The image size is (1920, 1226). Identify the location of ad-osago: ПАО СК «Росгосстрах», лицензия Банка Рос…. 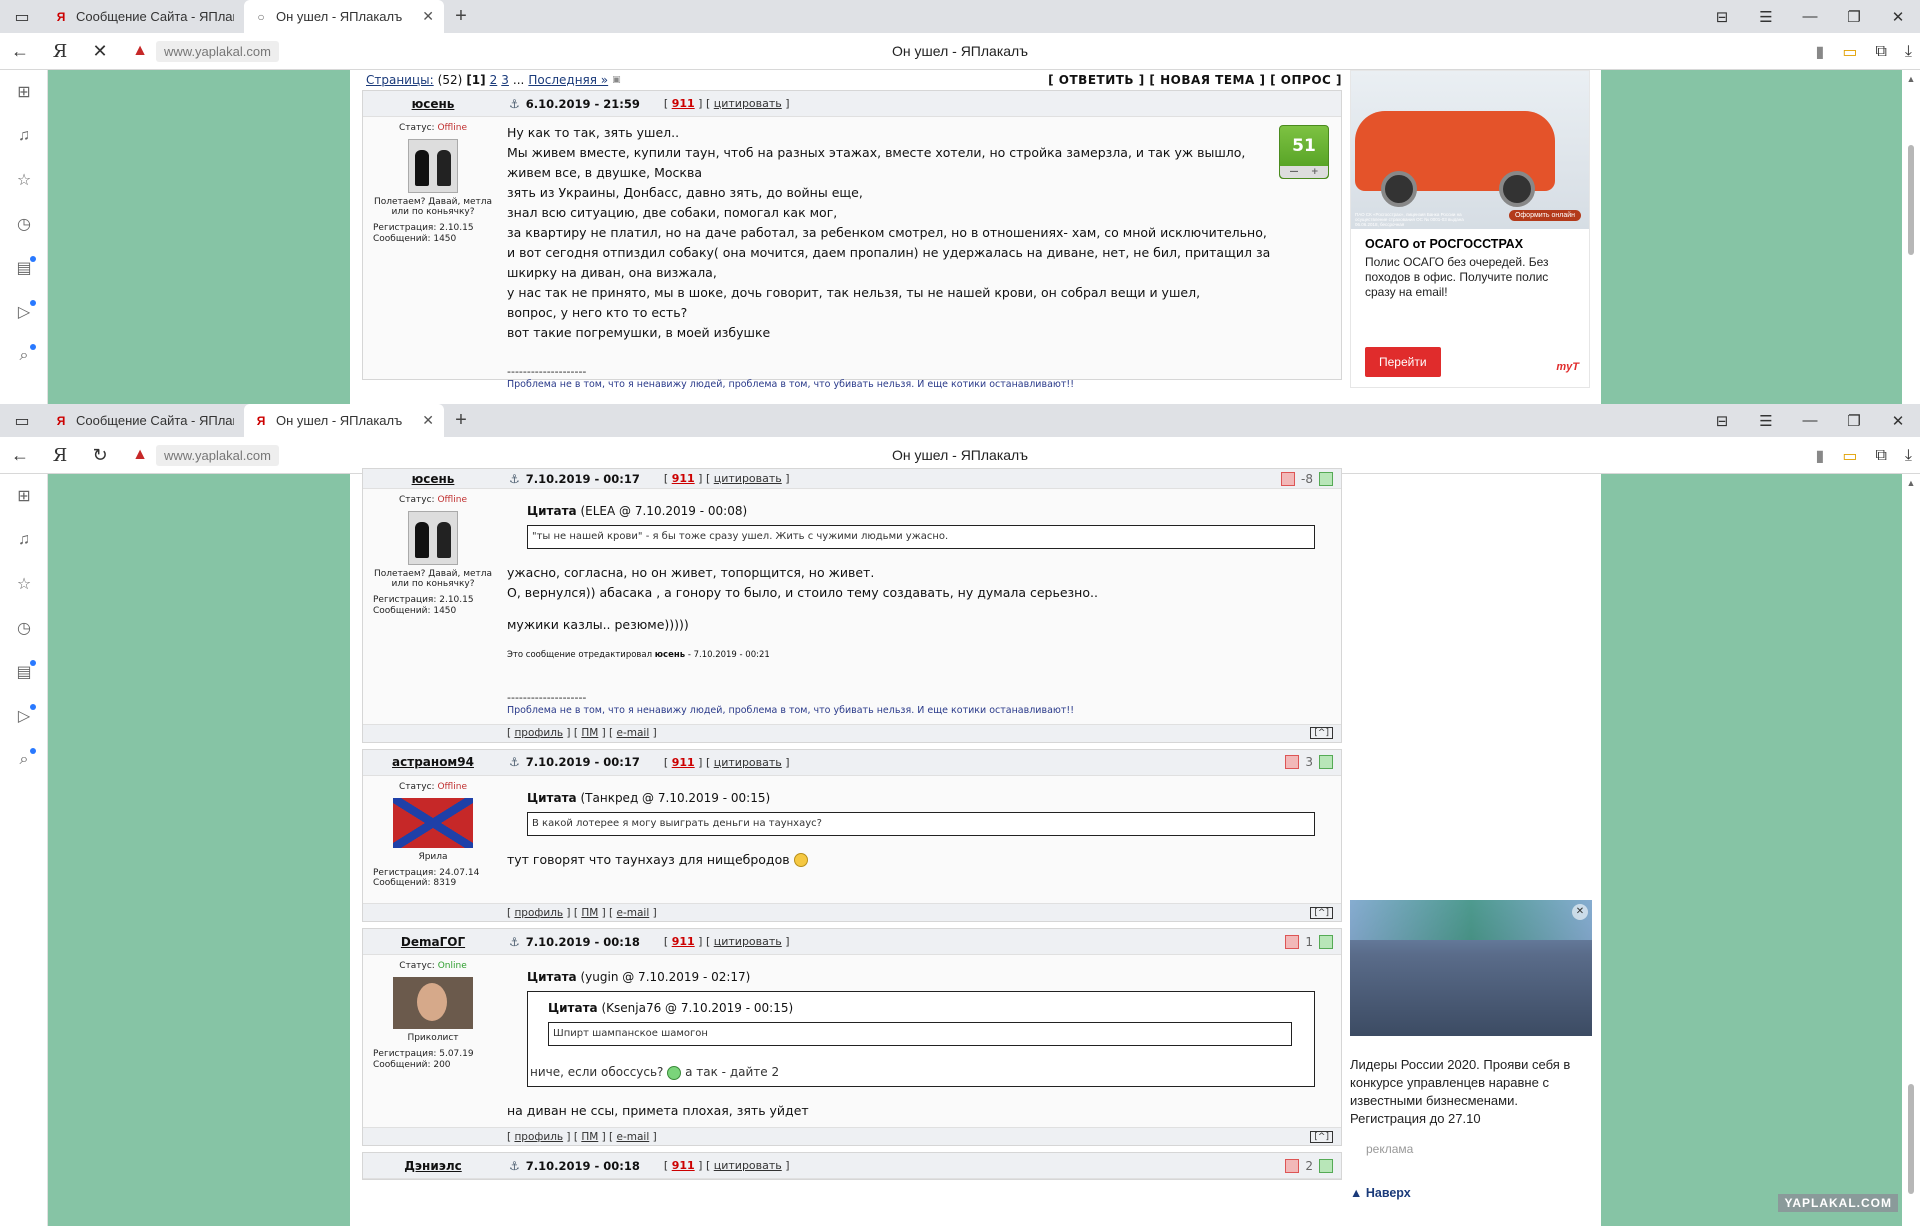
(1470, 229).